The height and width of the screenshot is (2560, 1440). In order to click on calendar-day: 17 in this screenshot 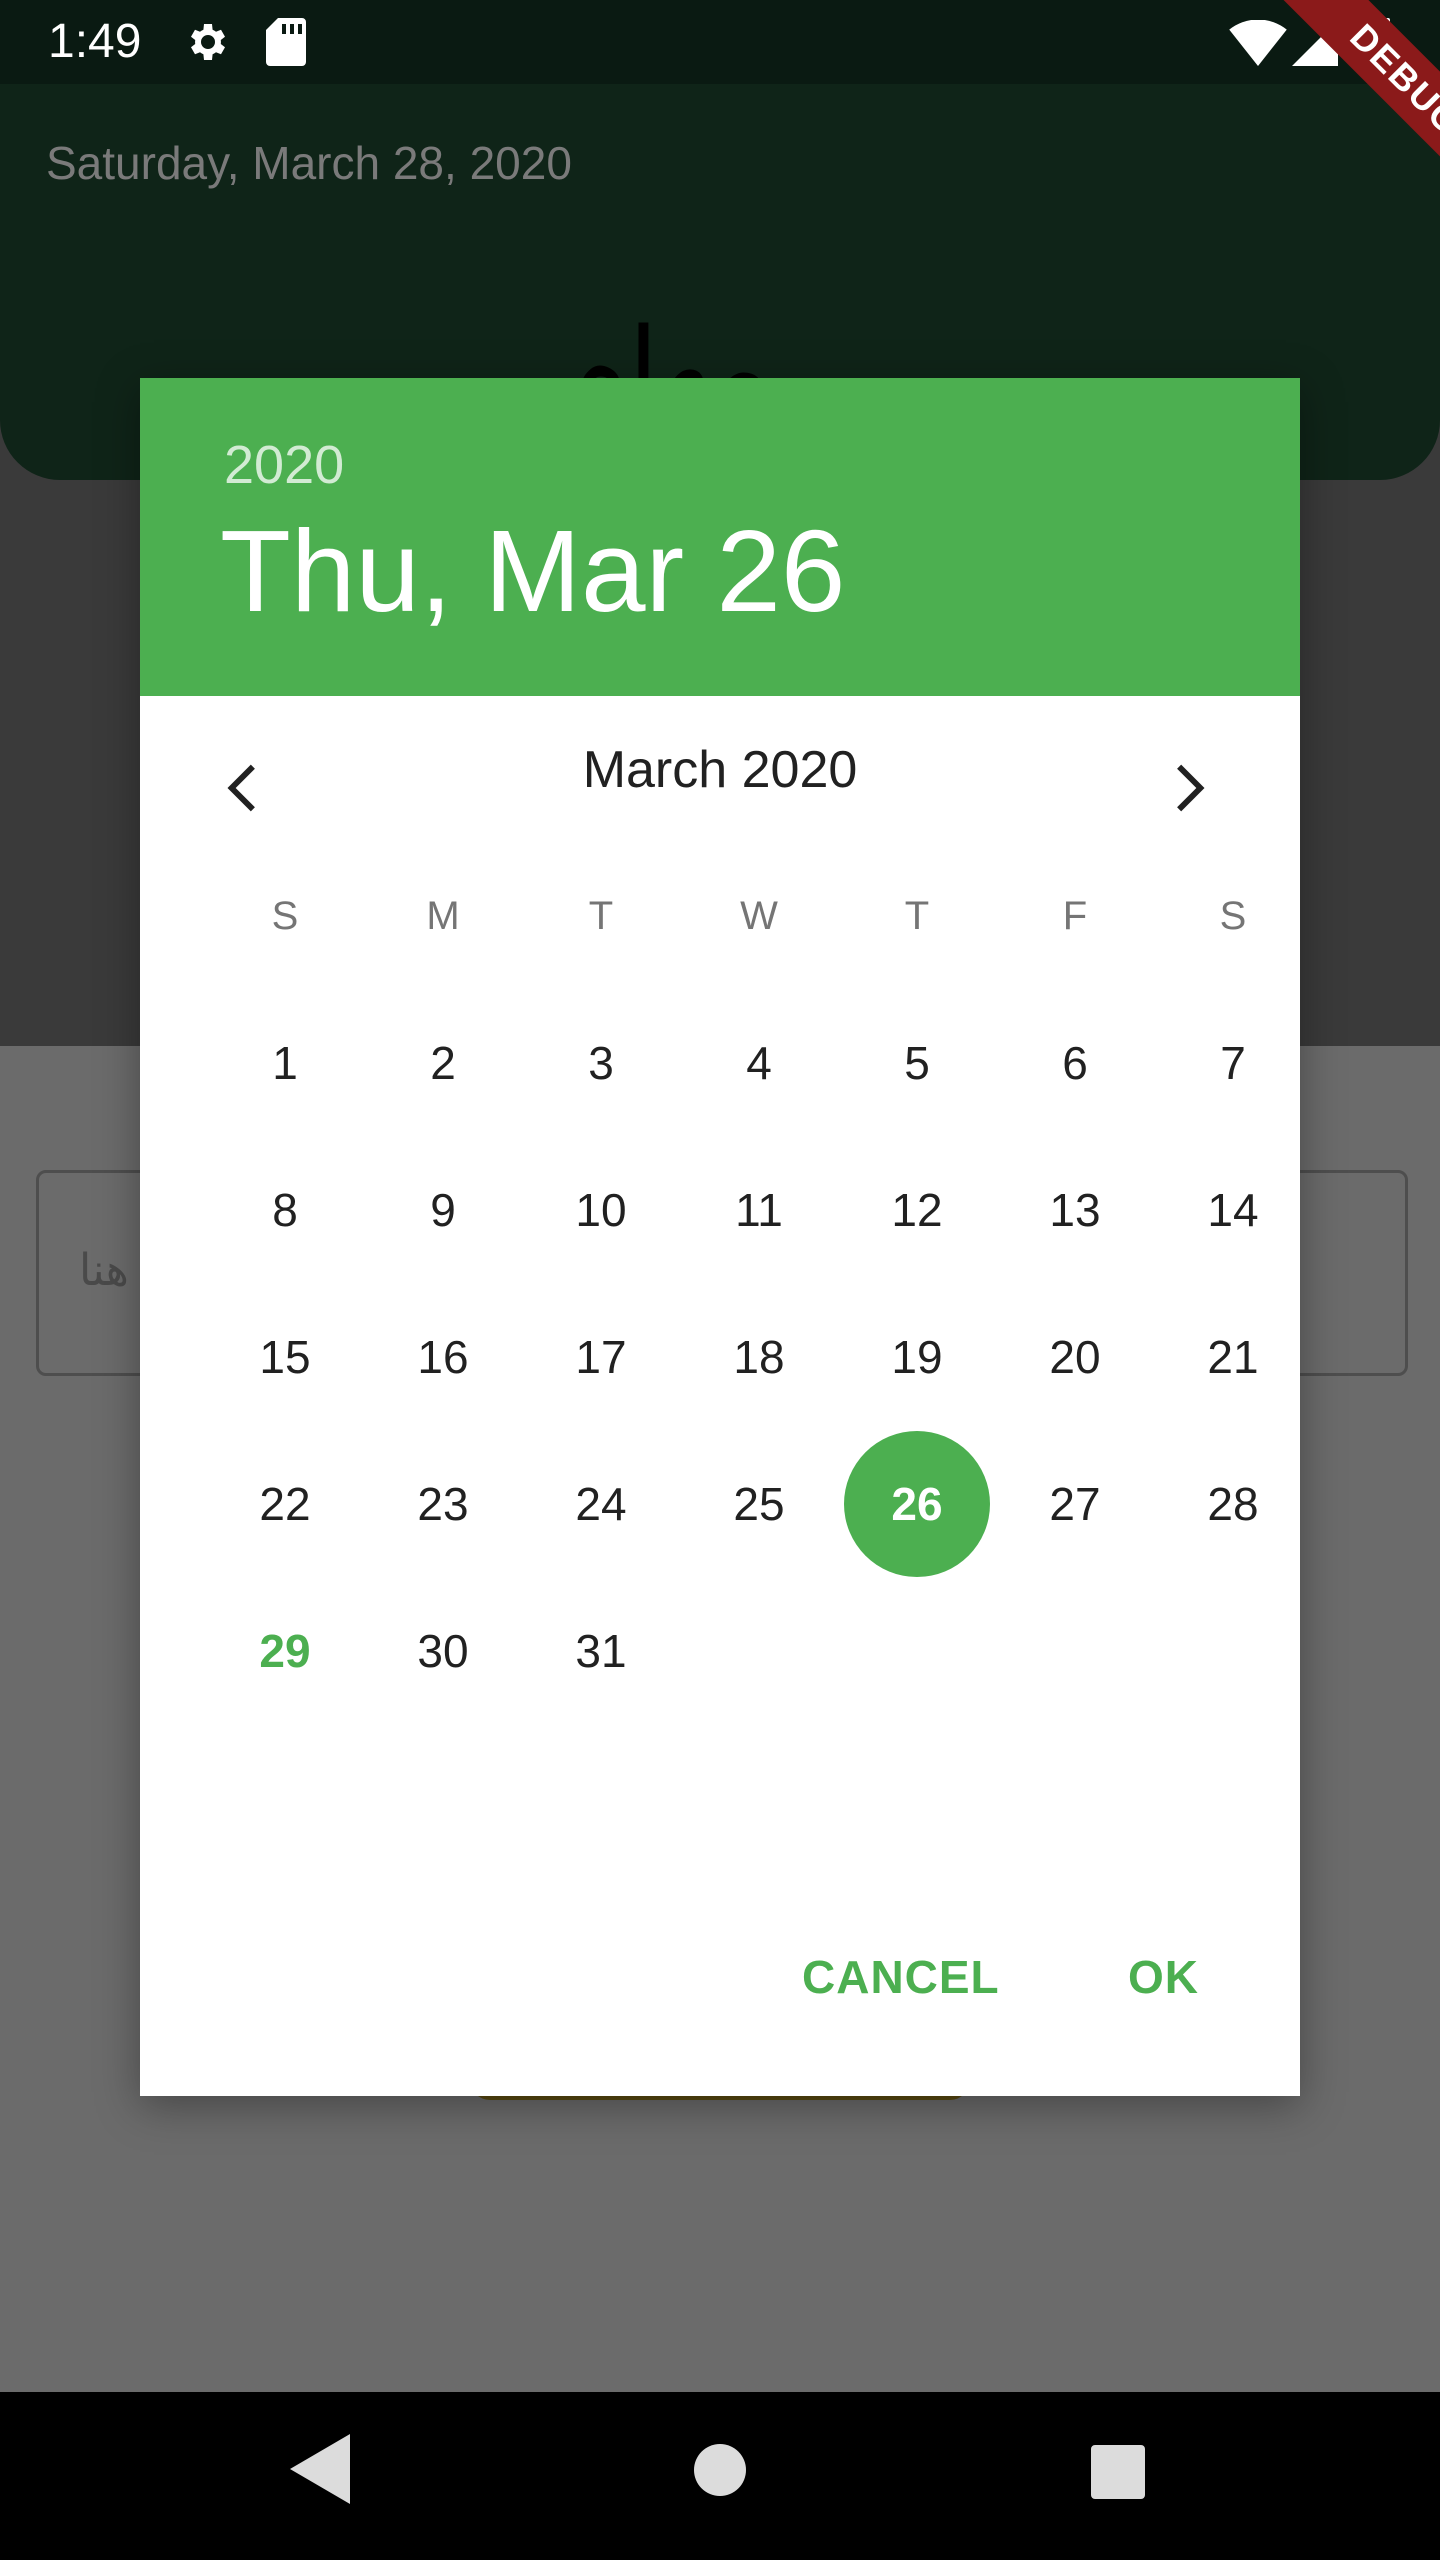, I will do `click(601, 1357)`.